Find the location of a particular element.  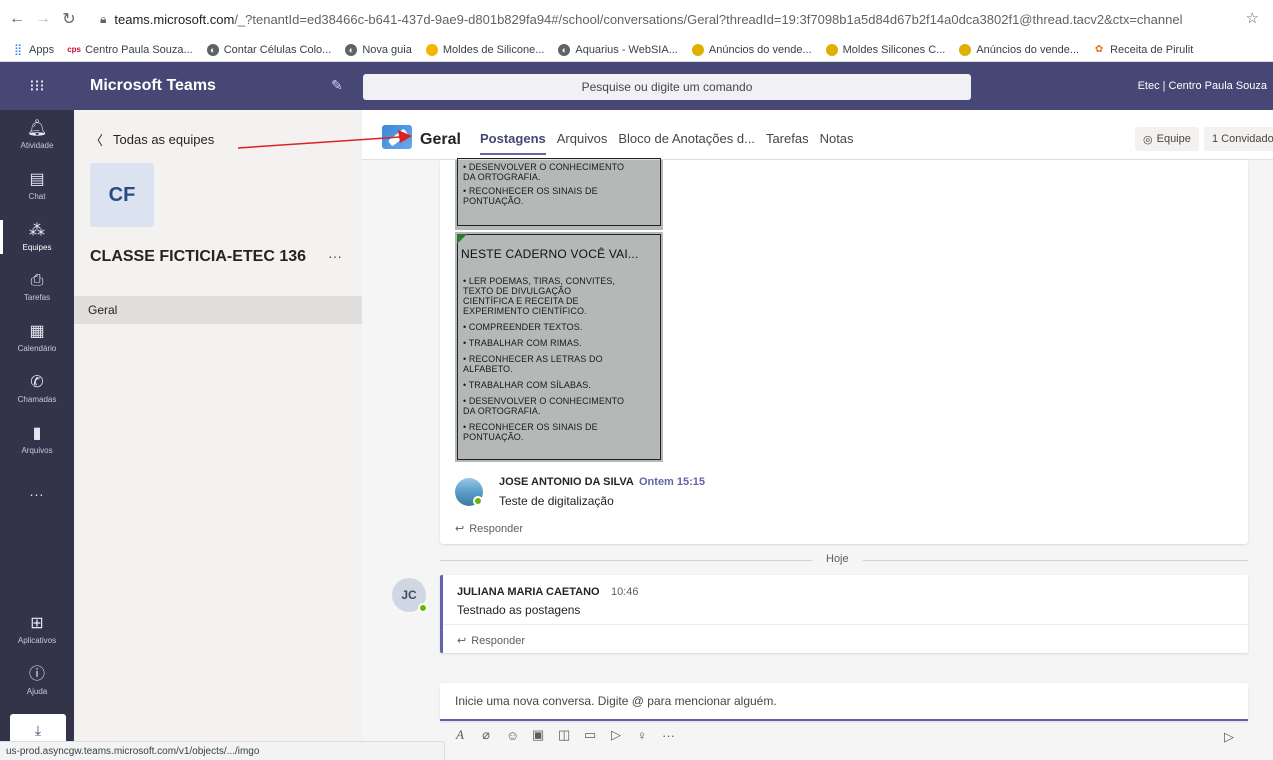

scan-text: • TRABALHAR COM SÍLABAS. is located at coordinates (527, 385).